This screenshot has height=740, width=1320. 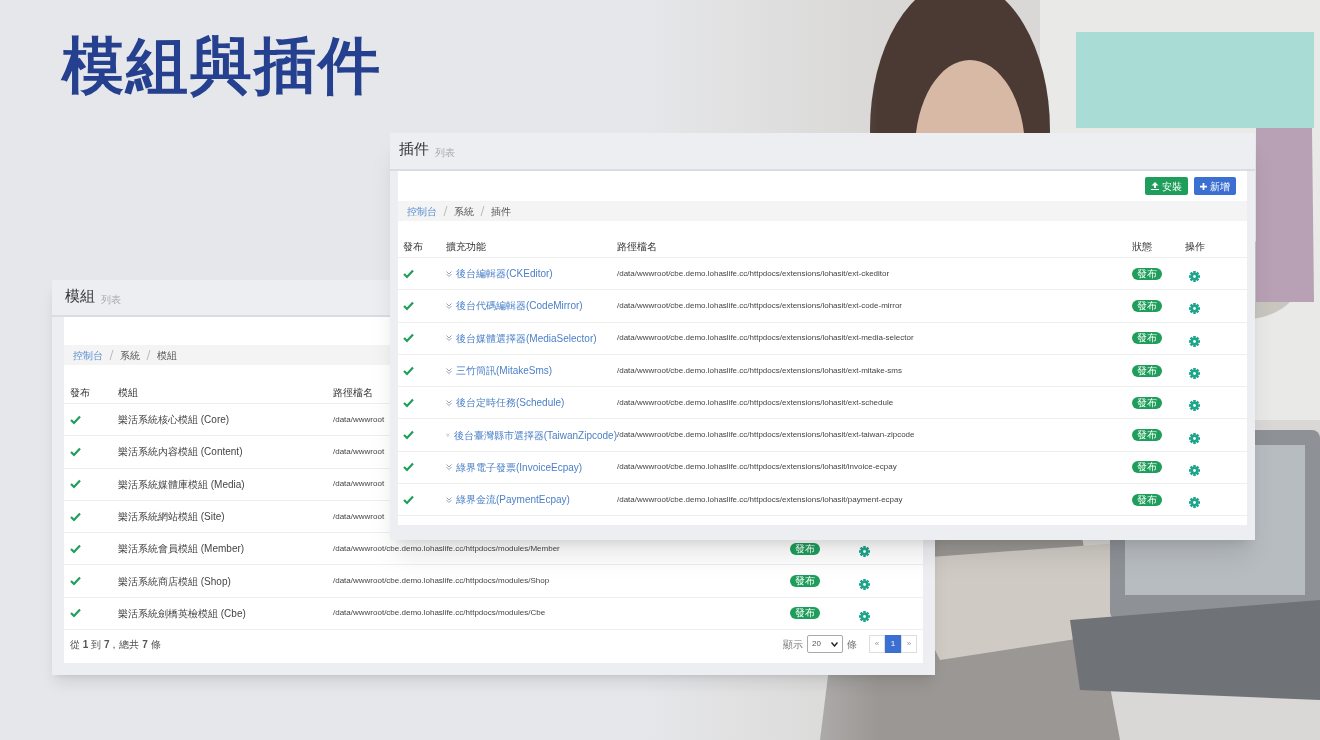 What do you see at coordinates (753, 273) in the screenshot?
I see `table-cell: /data/wwwroot/cbe.demo.lohaslife.cc/httpdocs/extensions/lohasit/ext-ckeditor` at bounding box center [753, 273].